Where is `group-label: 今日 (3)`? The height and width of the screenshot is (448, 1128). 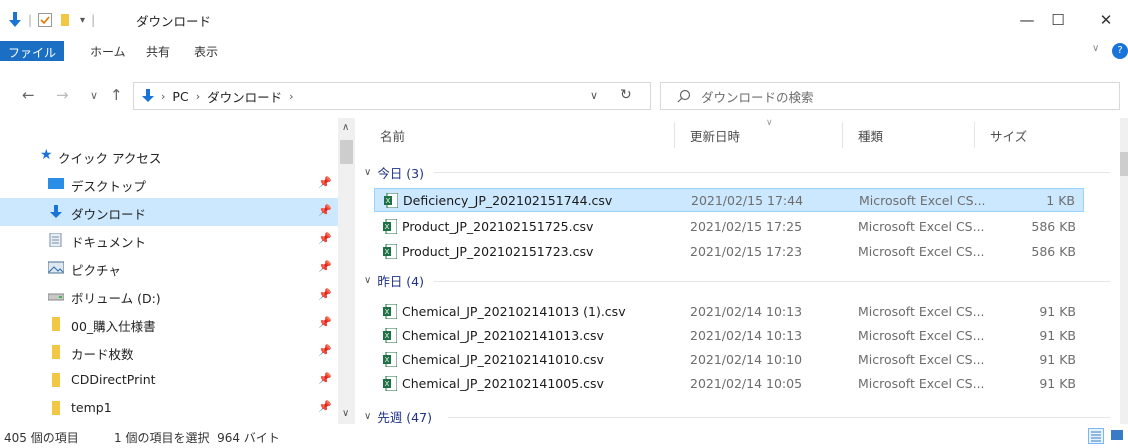
group-label: 今日 (3) is located at coordinates (401, 173).